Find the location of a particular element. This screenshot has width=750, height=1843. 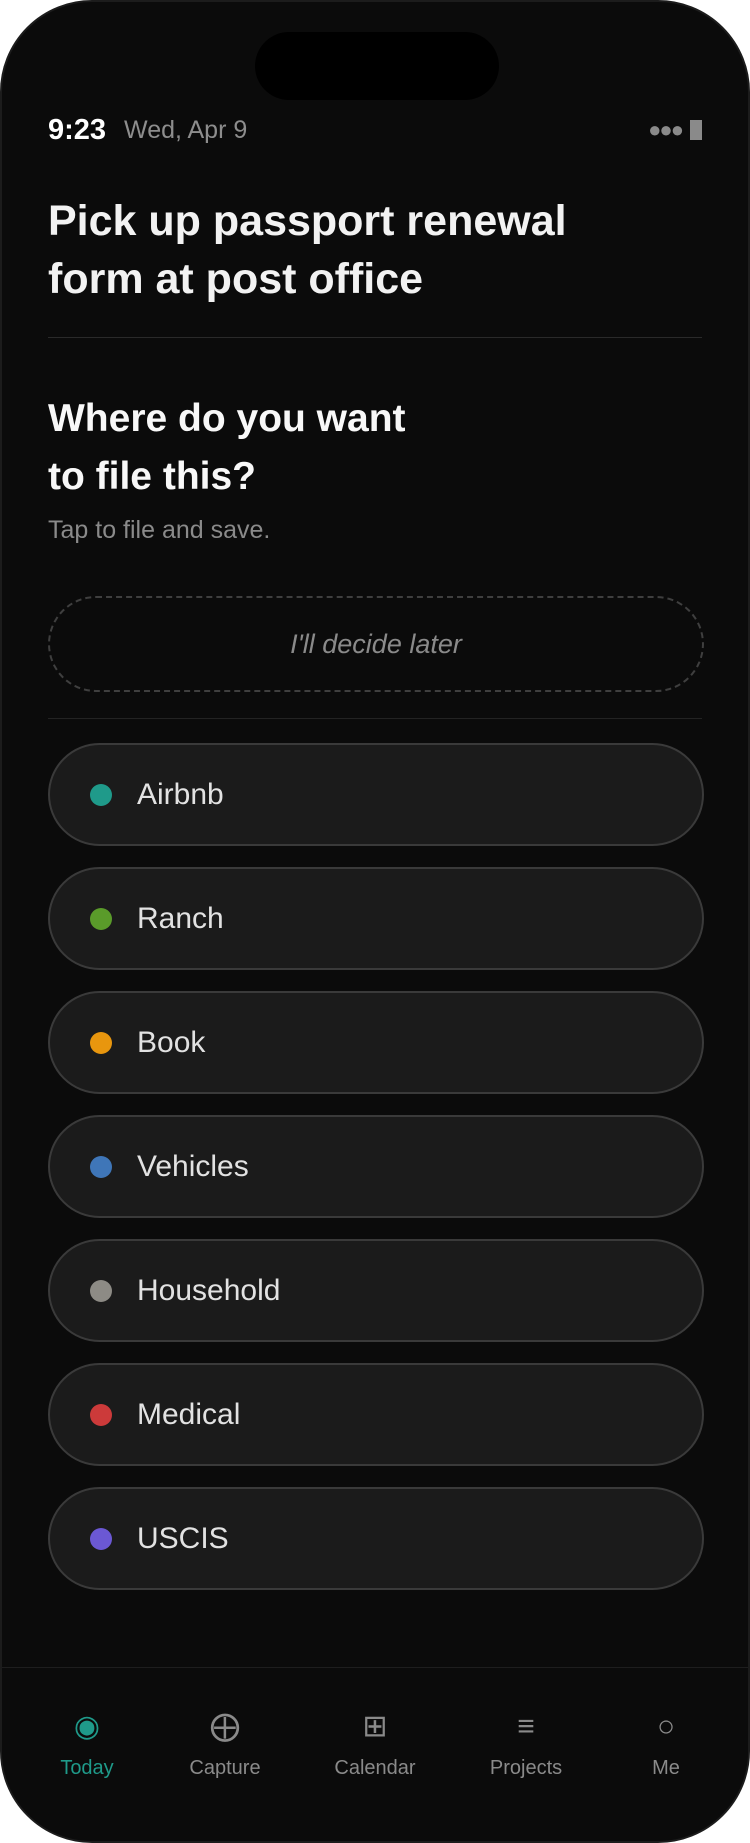

filing-hint: Tap to file and save. is located at coordinates (159, 530).